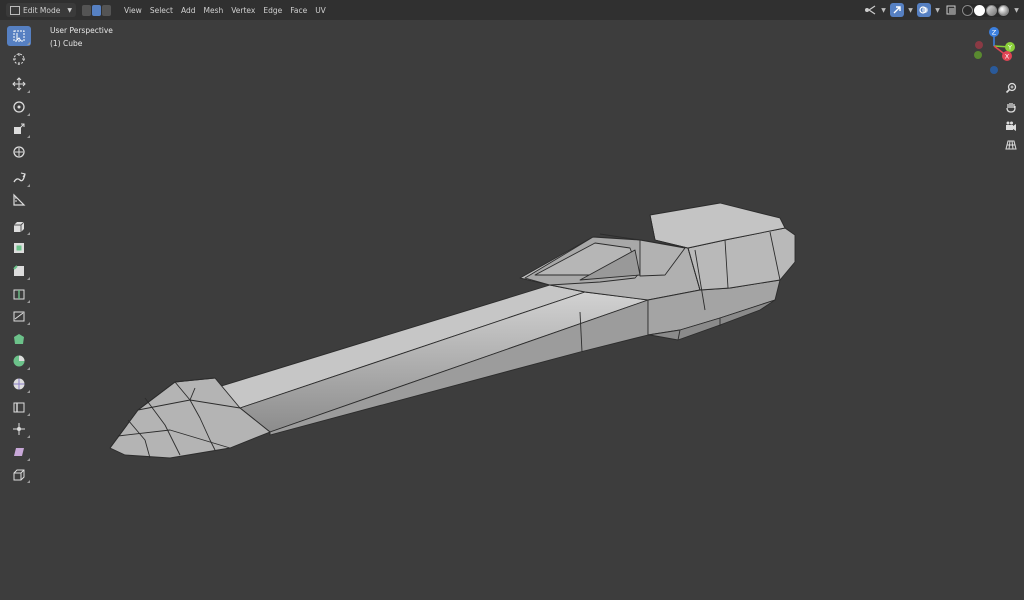 The image size is (1024, 600). I want to click on poly-build-tool, so click(19, 339).